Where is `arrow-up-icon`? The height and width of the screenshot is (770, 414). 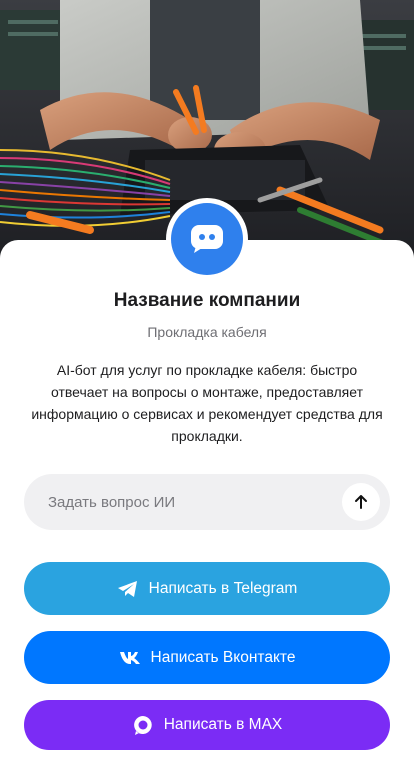 arrow-up-icon is located at coordinates (361, 502).